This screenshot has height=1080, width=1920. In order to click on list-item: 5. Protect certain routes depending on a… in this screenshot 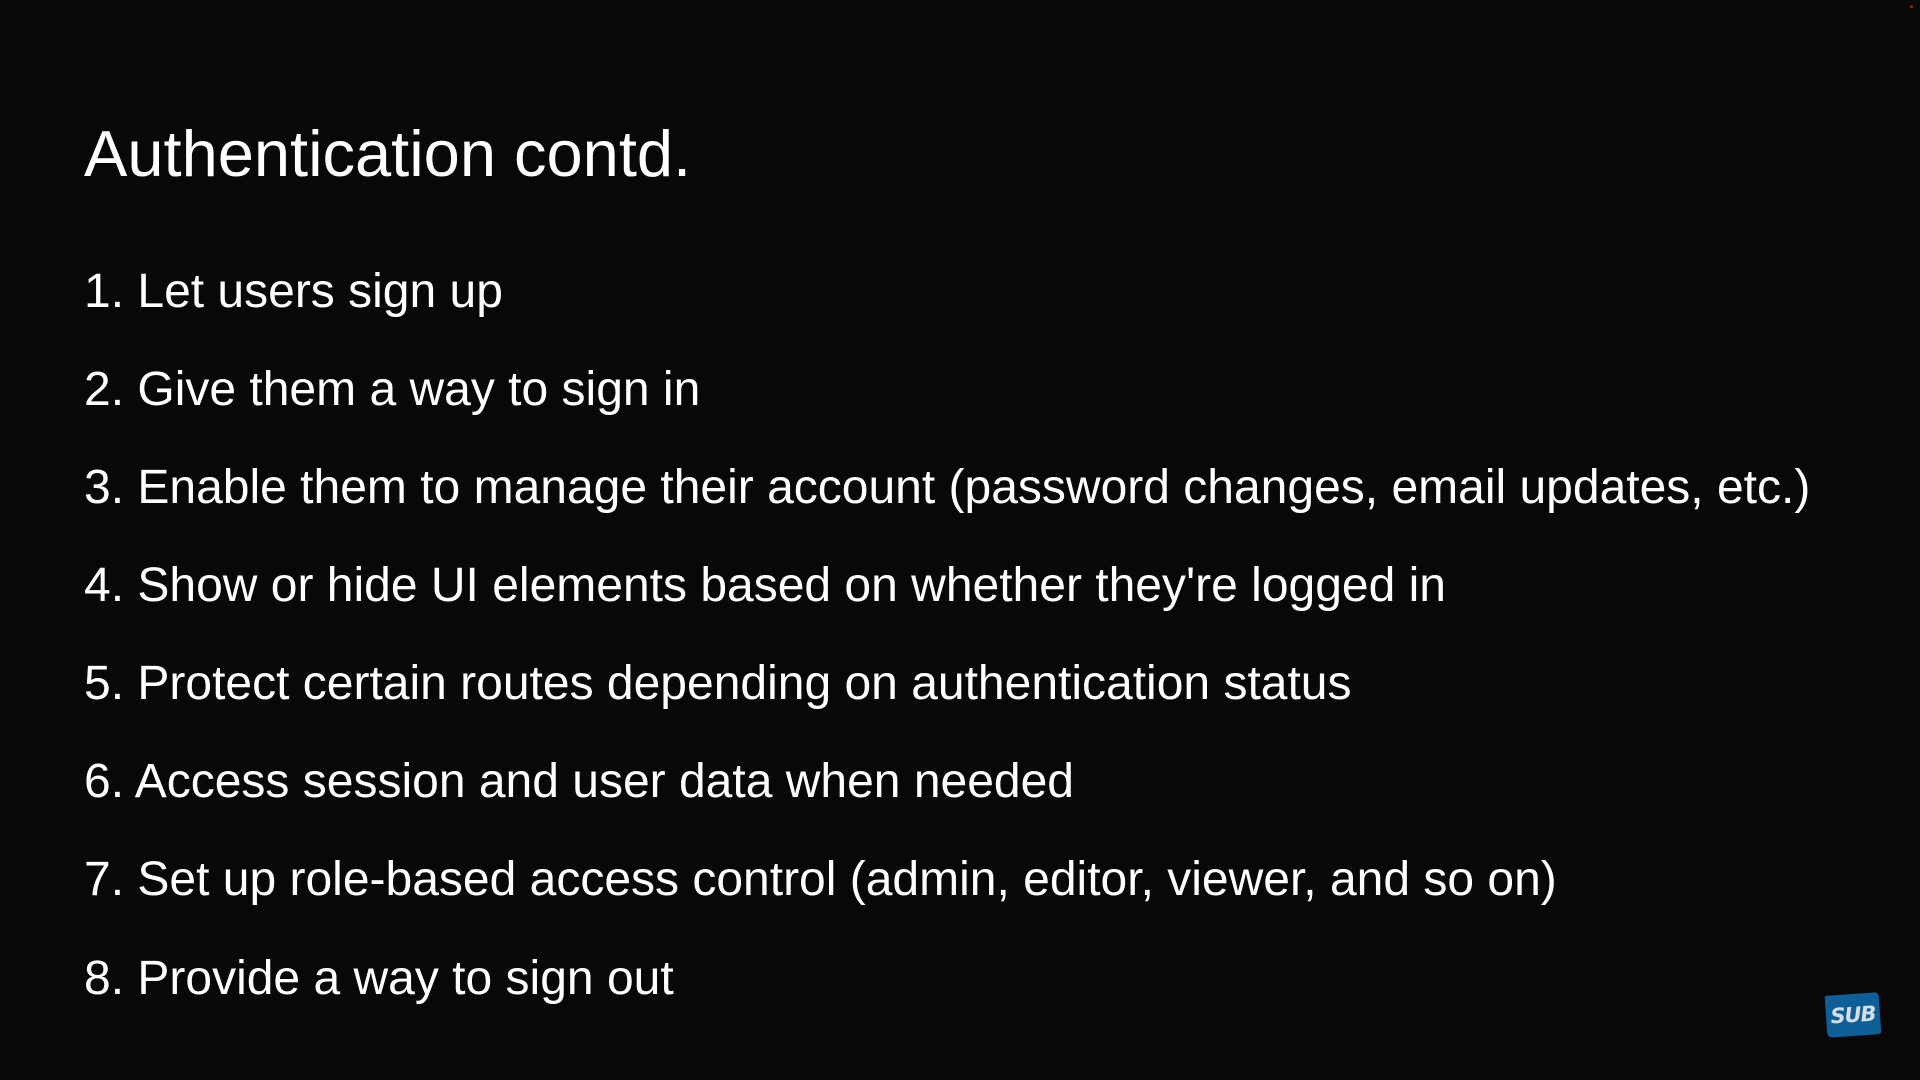, I will do `click(718, 683)`.